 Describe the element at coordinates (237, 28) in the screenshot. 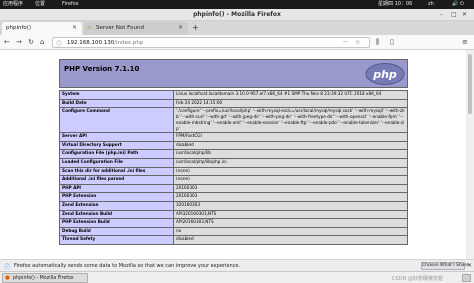

I see `tab-strip: phpinfo() ✕ ⚠ Server Not Found ✕ +` at that location.